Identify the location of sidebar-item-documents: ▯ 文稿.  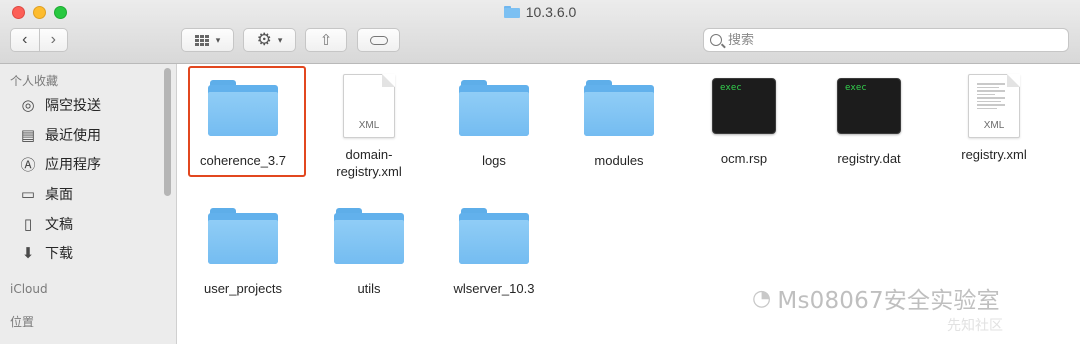
(45, 224).